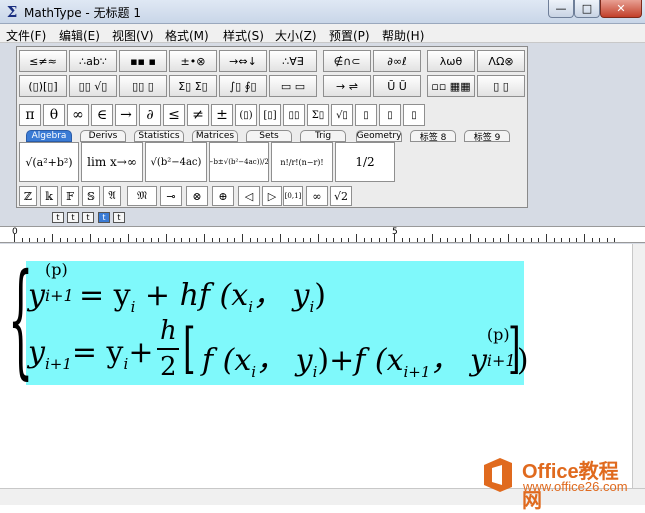 Image resolution: width=645 pixels, height=513 pixels. Describe the element at coordinates (93, 61) in the screenshot. I see `spaces-ellipses-button: ∴ab∵` at that location.